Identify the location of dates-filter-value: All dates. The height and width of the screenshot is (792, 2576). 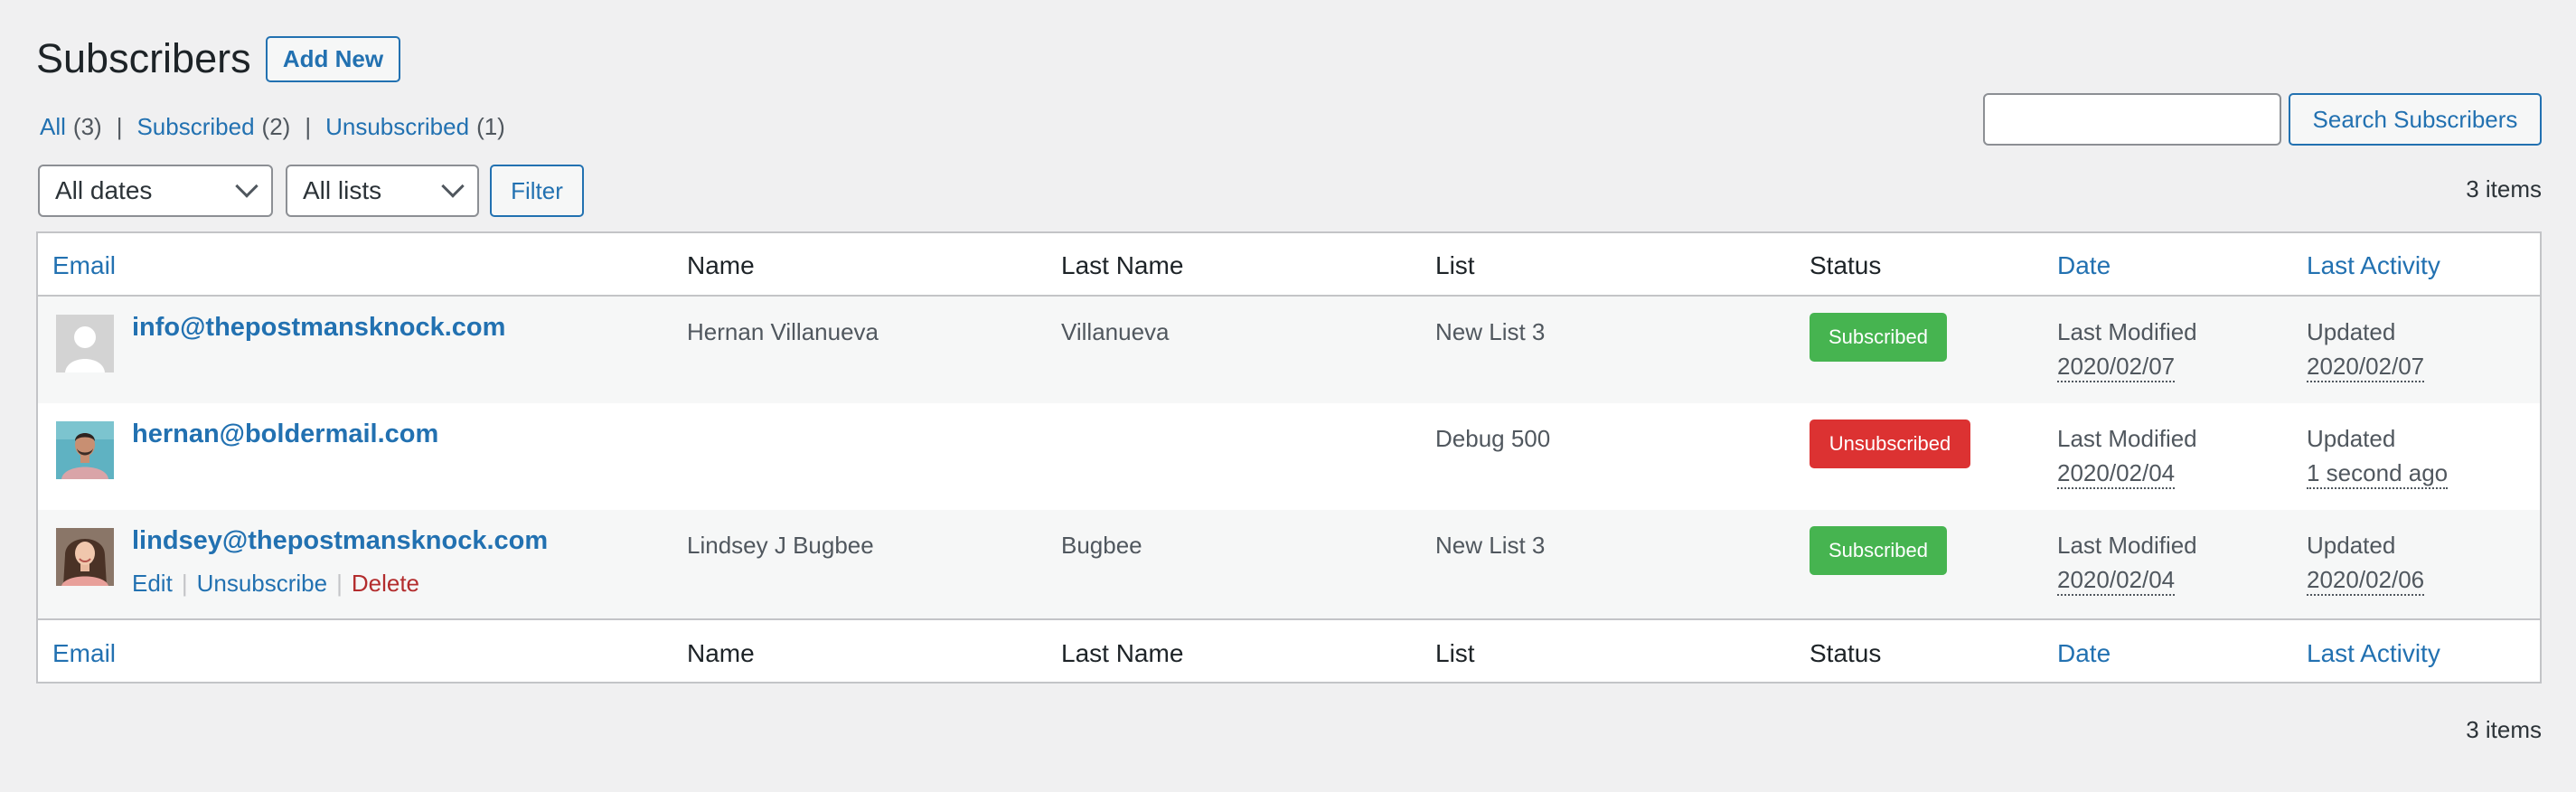
(104, 190).